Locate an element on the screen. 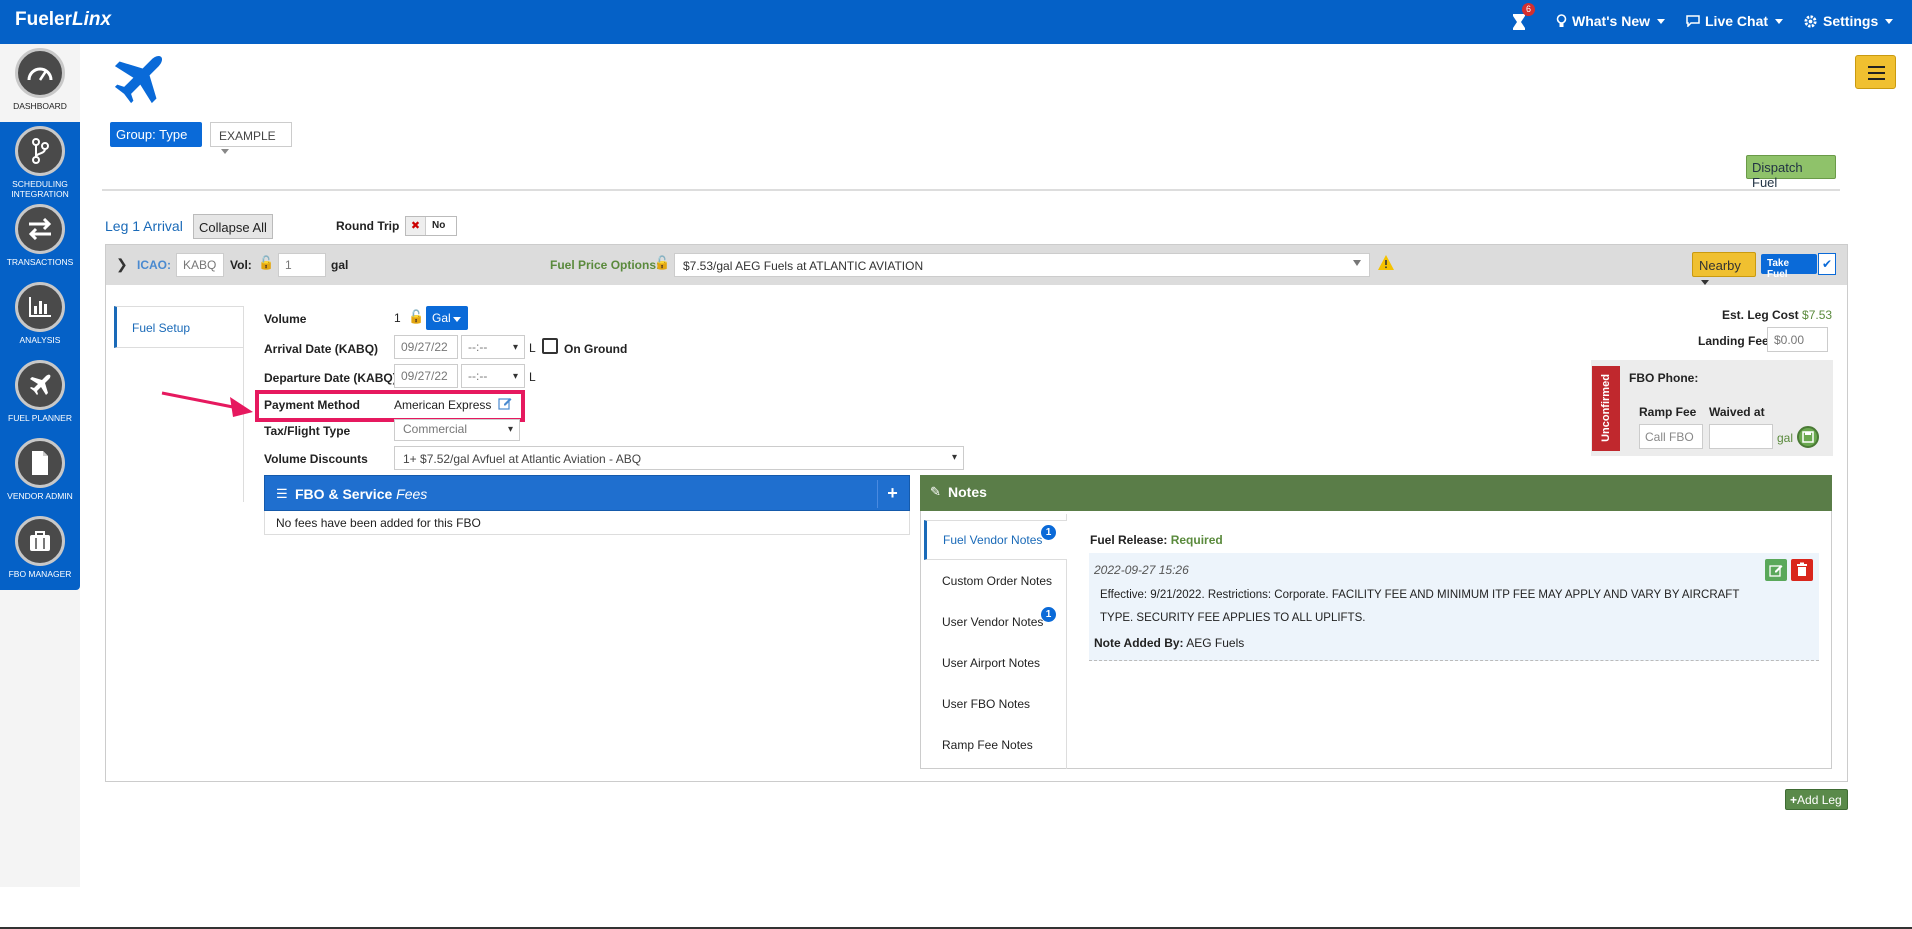  icao-label: ICAO: is located at coordinates (154, 265).